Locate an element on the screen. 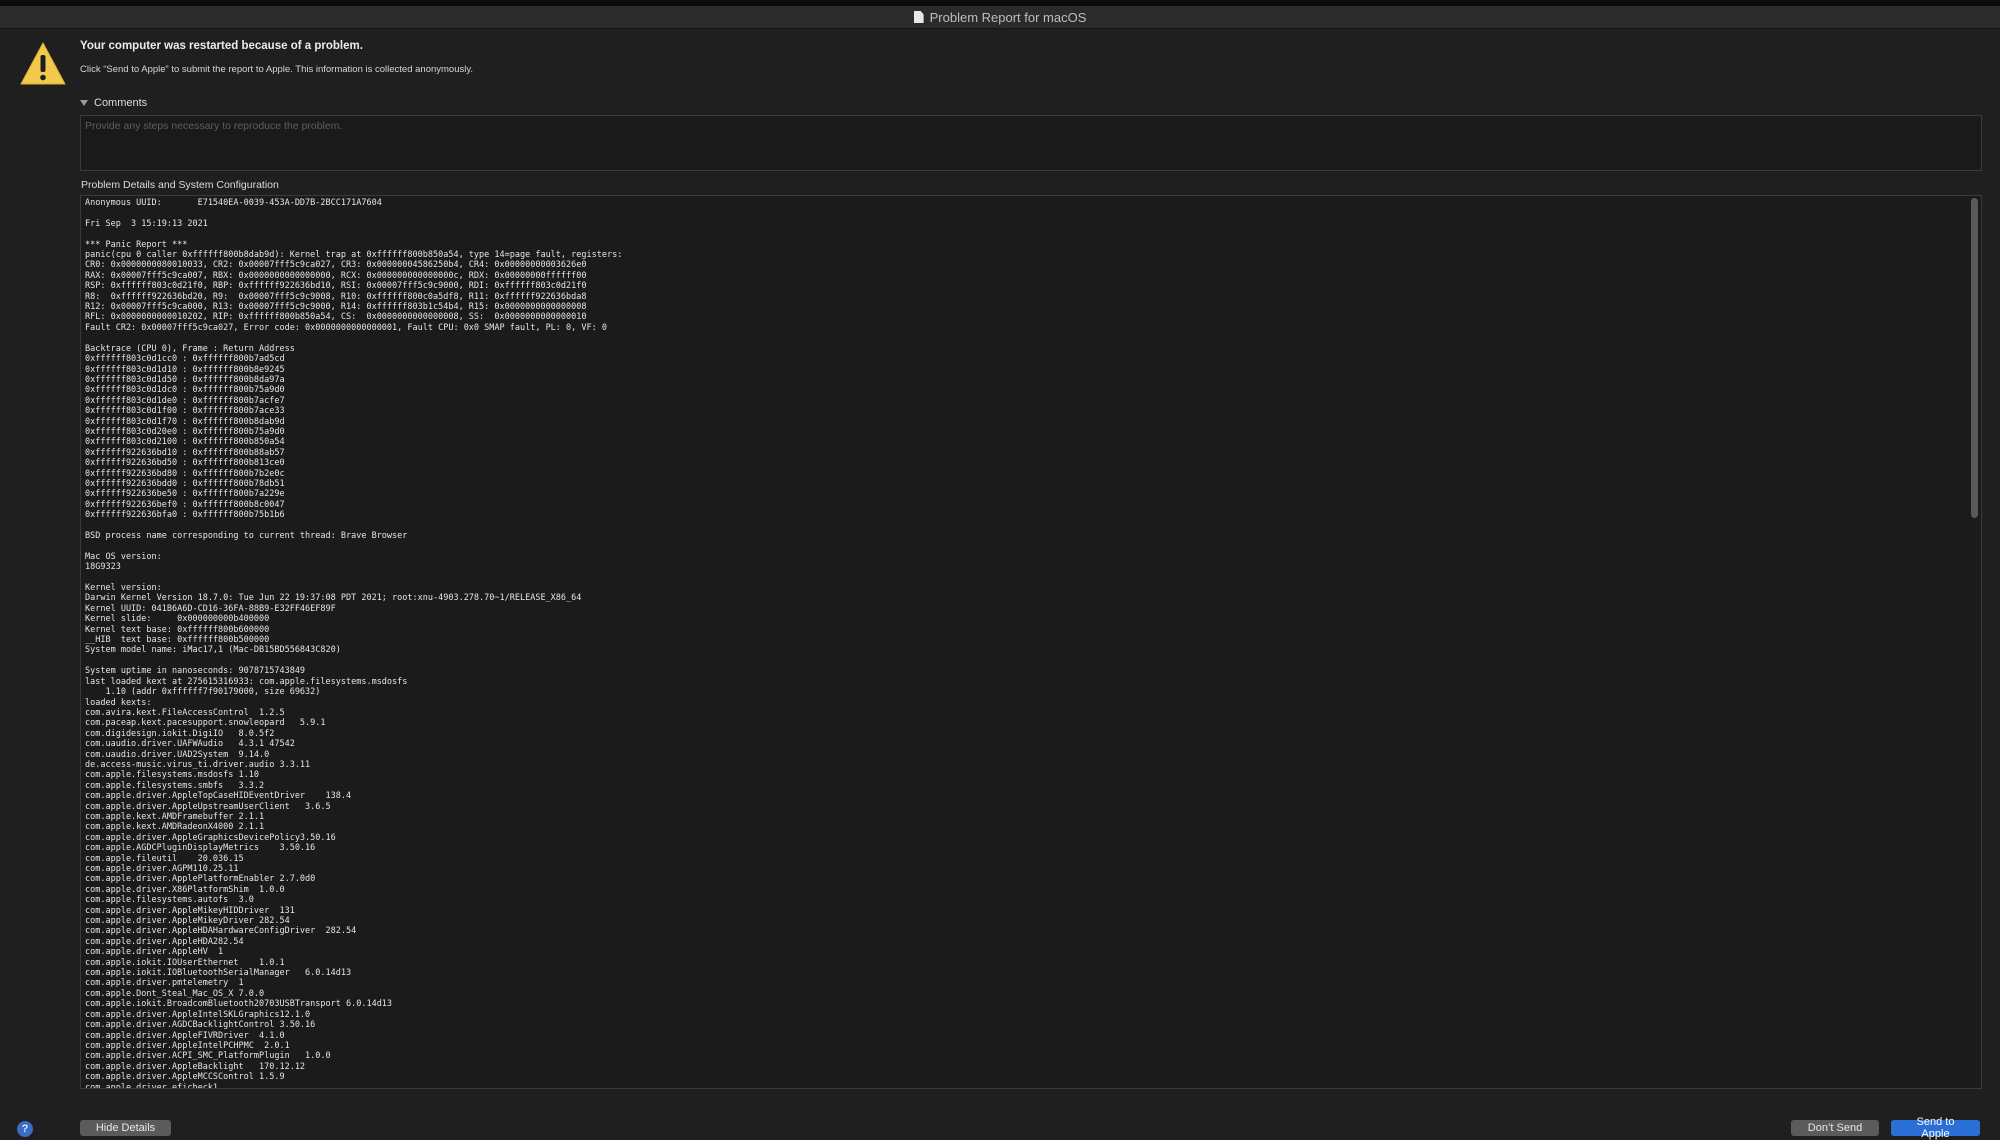  warning-icon is located at coordinates (43, 63).